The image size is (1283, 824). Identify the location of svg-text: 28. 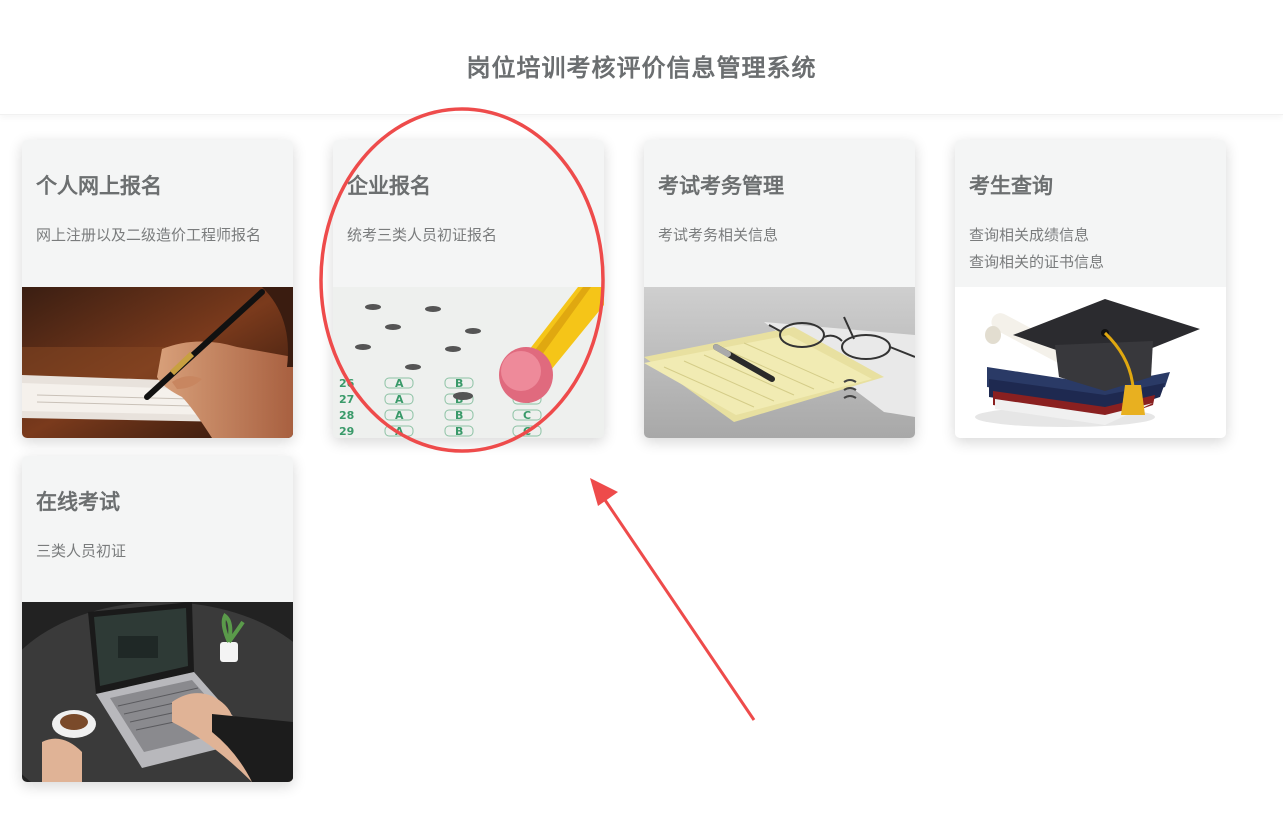
(346, 415).